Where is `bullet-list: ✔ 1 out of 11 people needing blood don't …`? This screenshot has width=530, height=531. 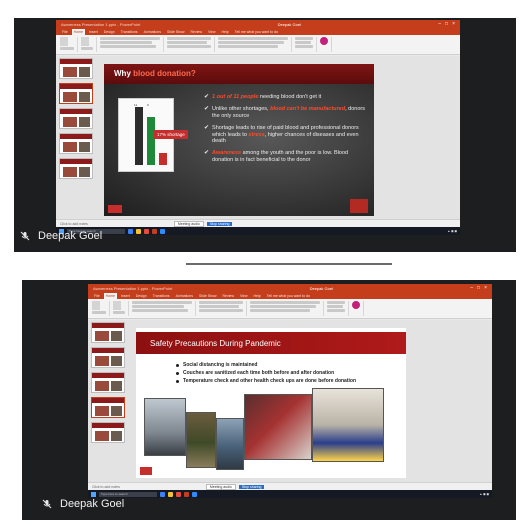
bullet-list: ✔ 1 out of 11 people needing blood don't … is located at coordinates (285, 128).